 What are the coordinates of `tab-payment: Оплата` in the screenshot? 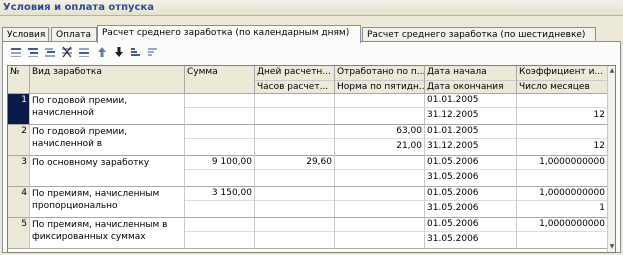 It's located at (74, 34).